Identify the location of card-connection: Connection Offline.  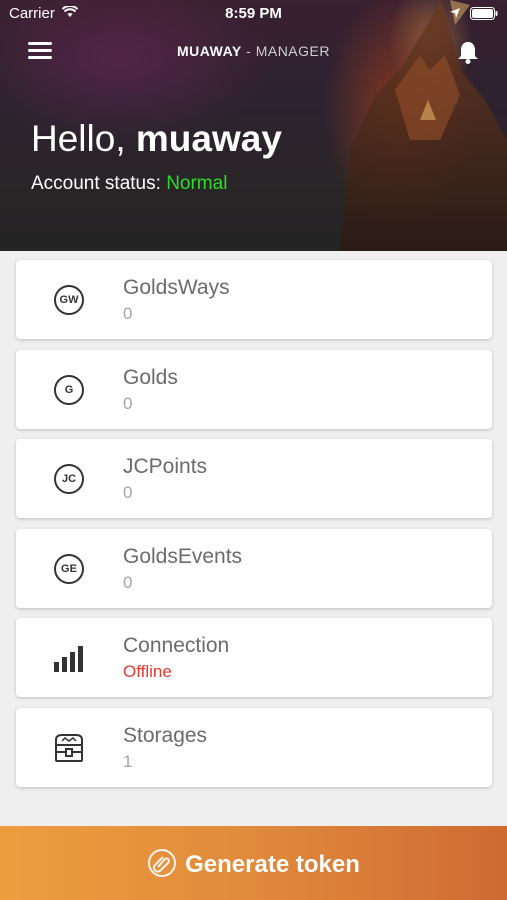
(254, 657).